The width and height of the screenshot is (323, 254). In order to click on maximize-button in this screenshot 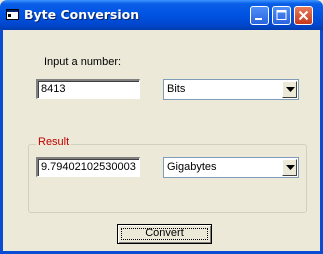, I will do `click(281, 15)`.